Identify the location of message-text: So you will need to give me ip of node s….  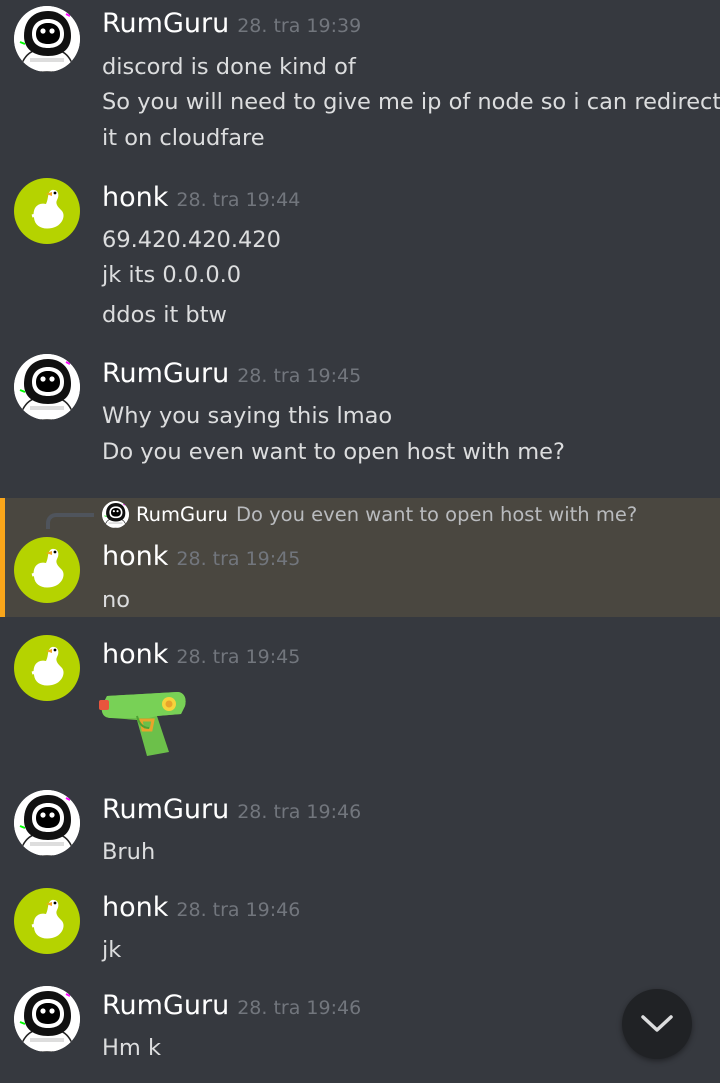
(411, 102).